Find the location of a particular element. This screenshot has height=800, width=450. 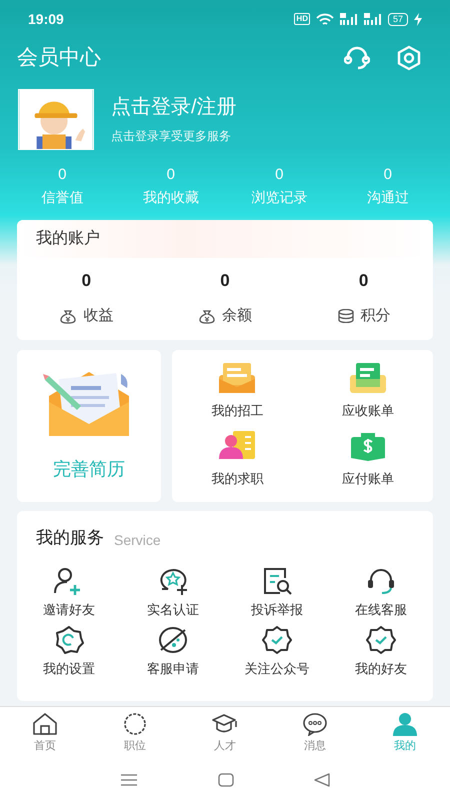

service-label: 客服申请 is located at coordinates (173, 668).